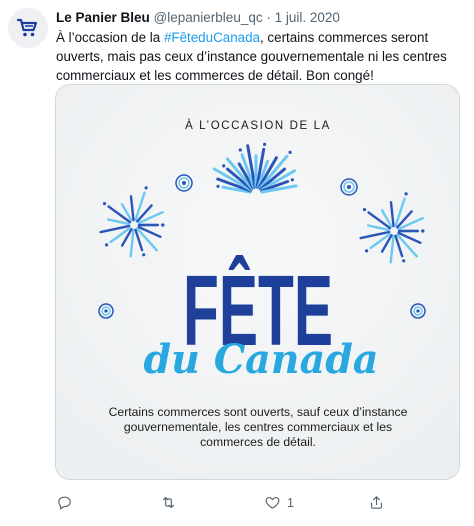 Image resolution: width=474 pixels, height=526 pixels. What do you see at coordinates (307, 17) in the screenshot?
I see `tweet-date: 1 juil. 2020` at bounding box center [307, 17].